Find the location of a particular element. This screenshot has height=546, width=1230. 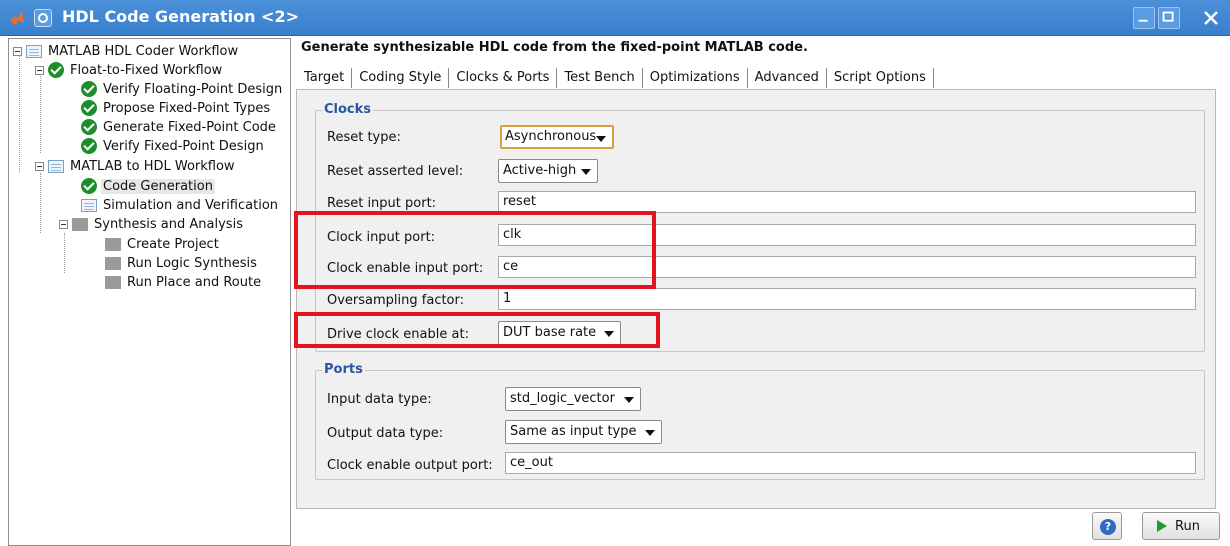

tab-test-bench: Test Bench is located at coordinates (600, 78).